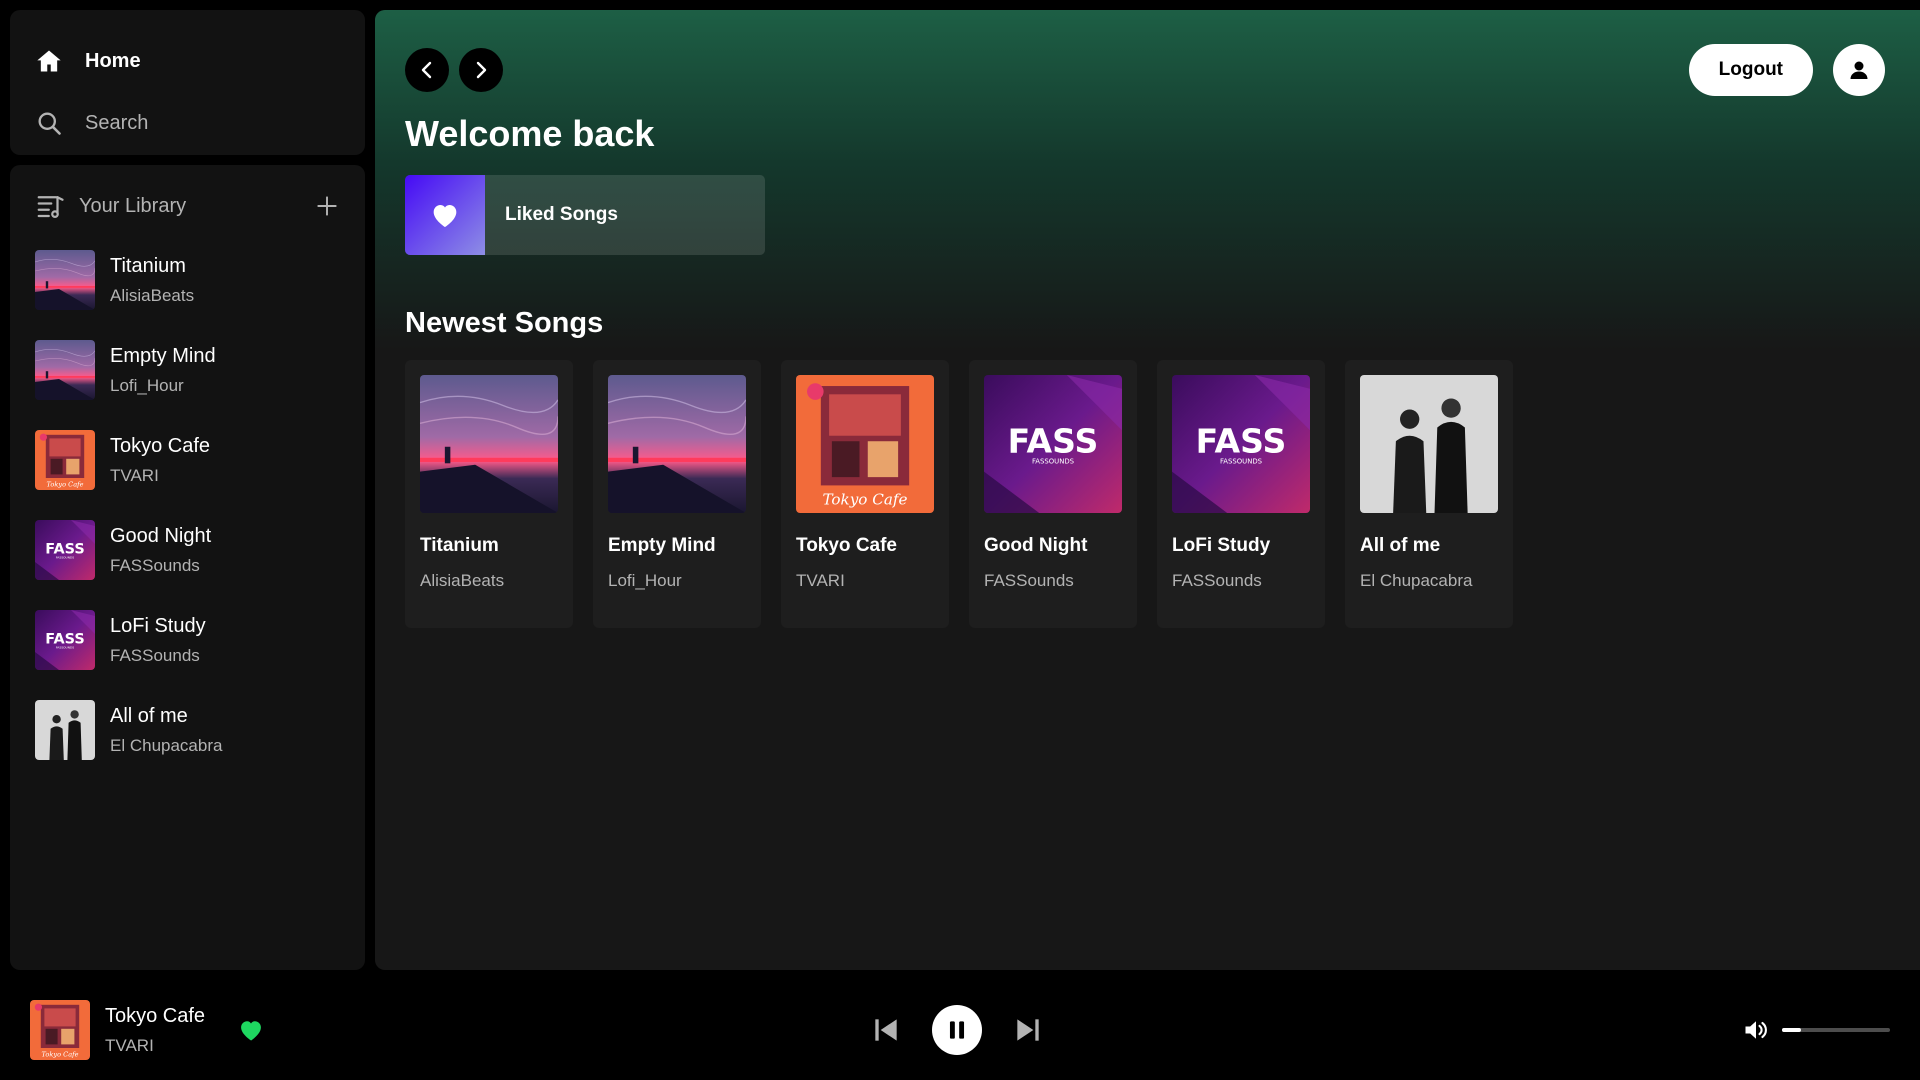  I want to click on back-button, so click(427, 70).